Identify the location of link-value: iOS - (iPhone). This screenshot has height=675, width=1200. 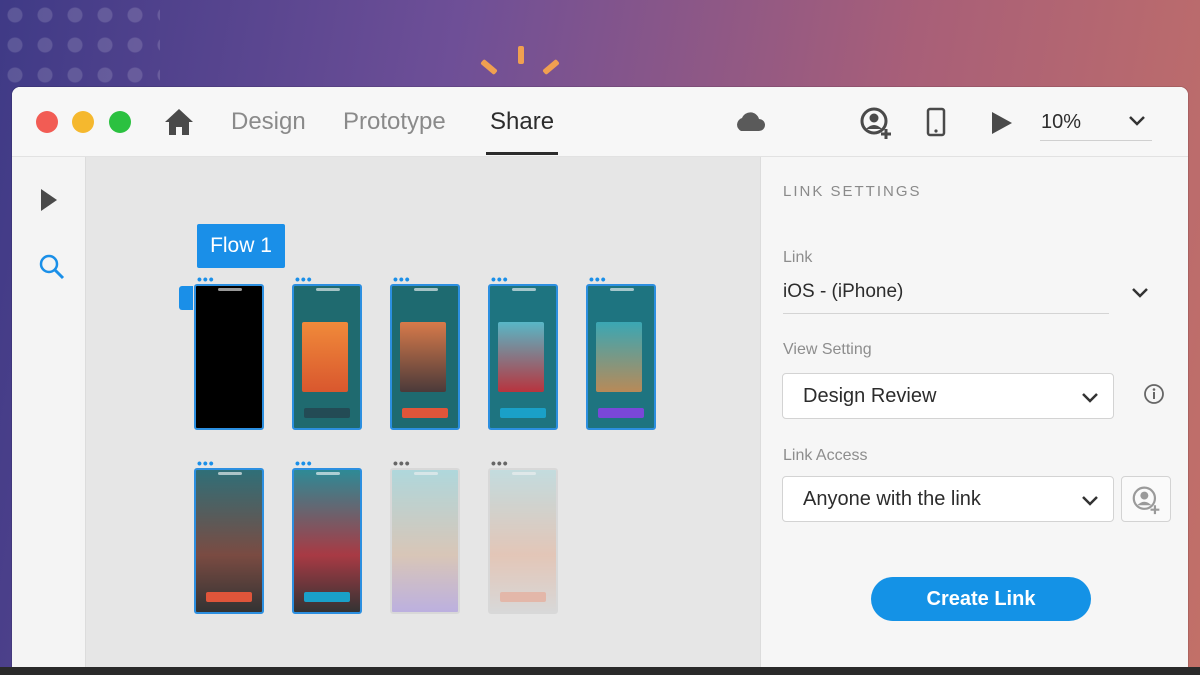
(843, 292).